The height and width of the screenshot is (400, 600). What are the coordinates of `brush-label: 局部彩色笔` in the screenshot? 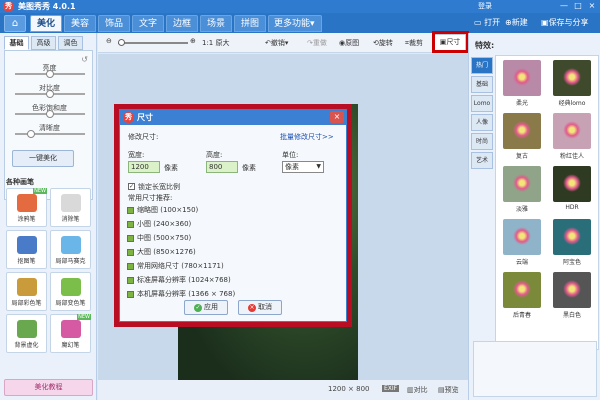 It's located at (26, 303).